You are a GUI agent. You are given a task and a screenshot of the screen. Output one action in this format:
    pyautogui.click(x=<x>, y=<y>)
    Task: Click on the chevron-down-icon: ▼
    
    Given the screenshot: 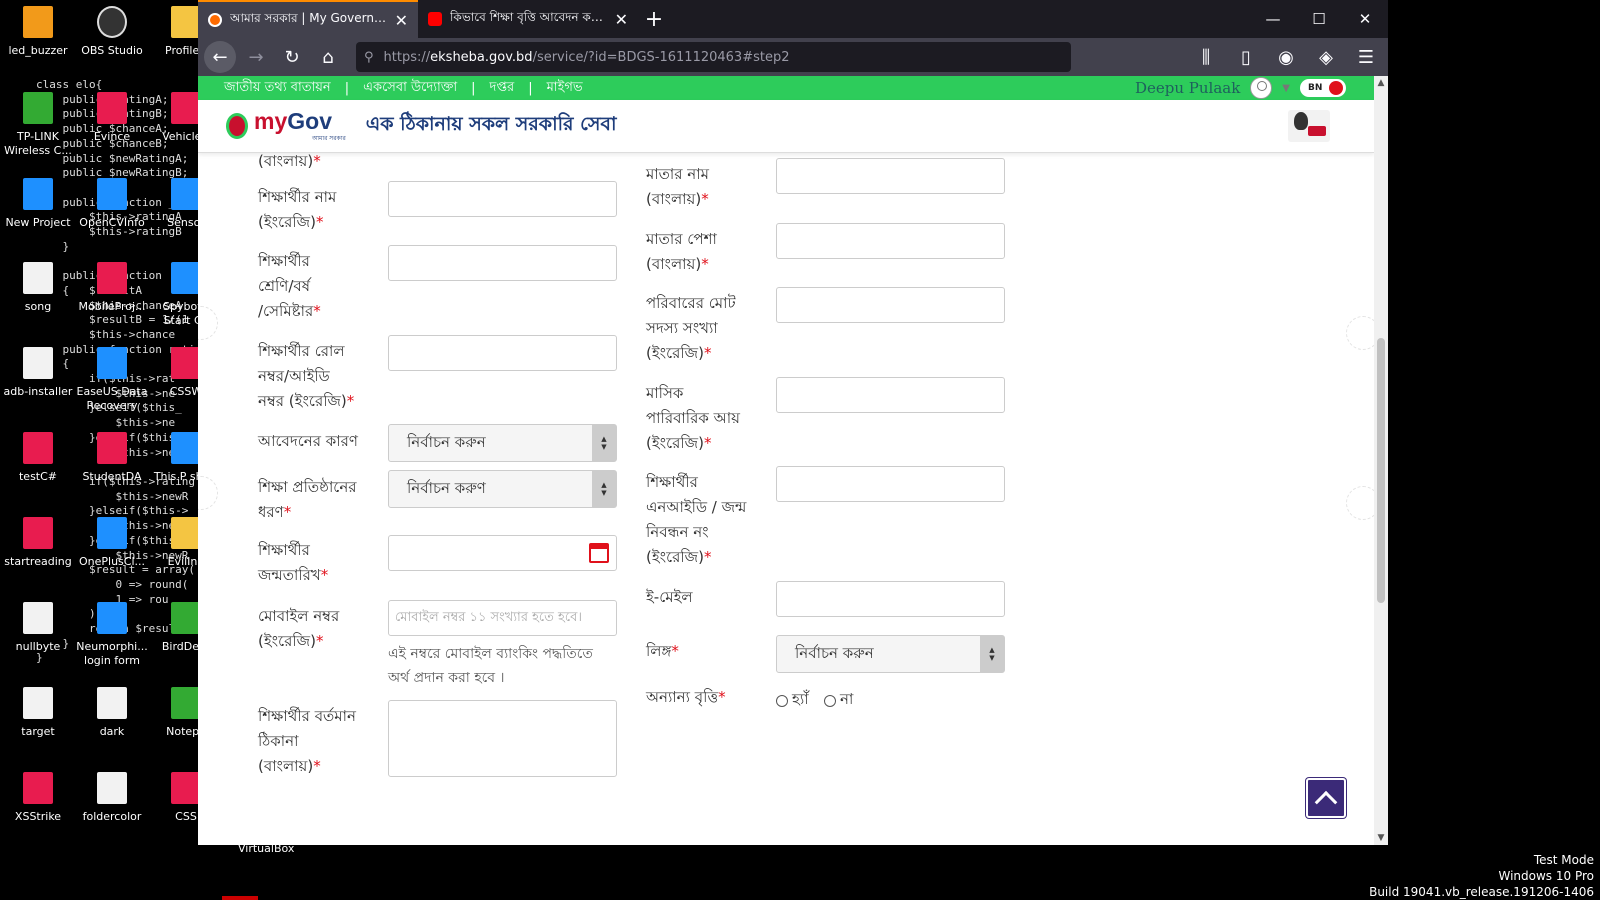 What is the action you would take?
    pyautogui.click(x=1286, y=88)
    